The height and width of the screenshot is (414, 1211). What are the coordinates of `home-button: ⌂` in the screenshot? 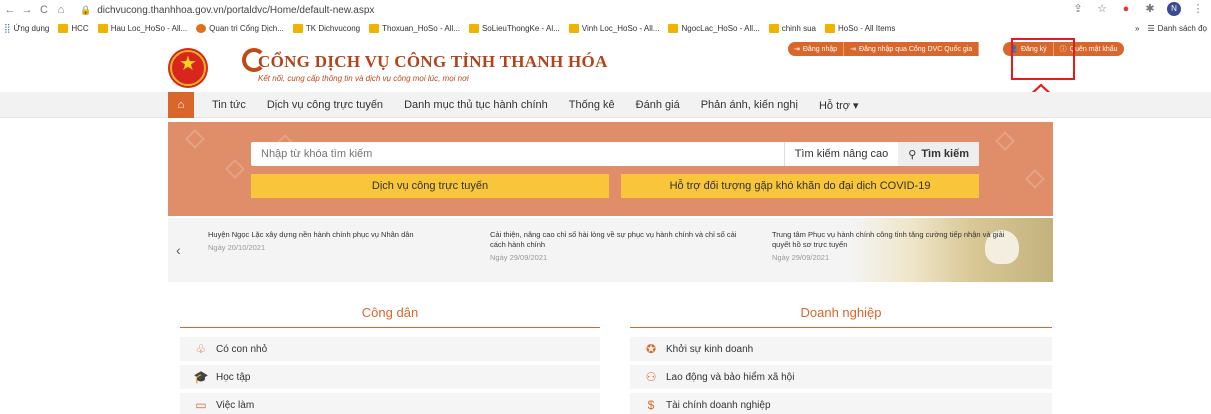 It's located at (181, 105).